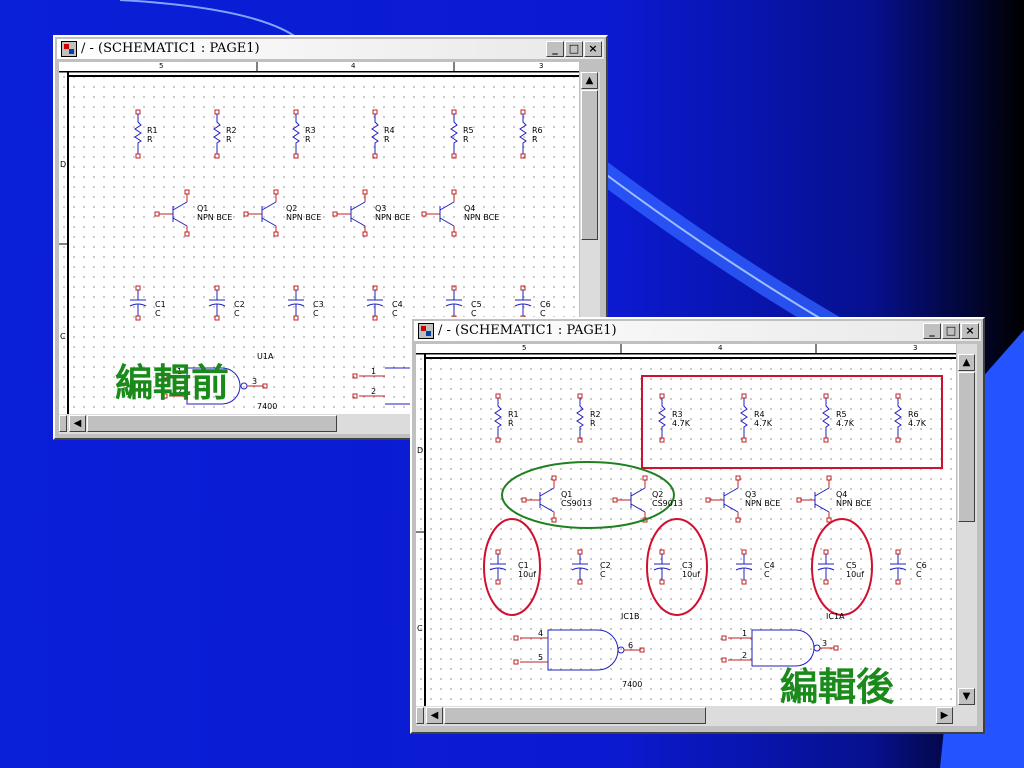 The width and height of the screenshot is (1024, 768). Describe the element at coordinates (420, 450) in the screenshot. I see `border-mark: D` at that location.